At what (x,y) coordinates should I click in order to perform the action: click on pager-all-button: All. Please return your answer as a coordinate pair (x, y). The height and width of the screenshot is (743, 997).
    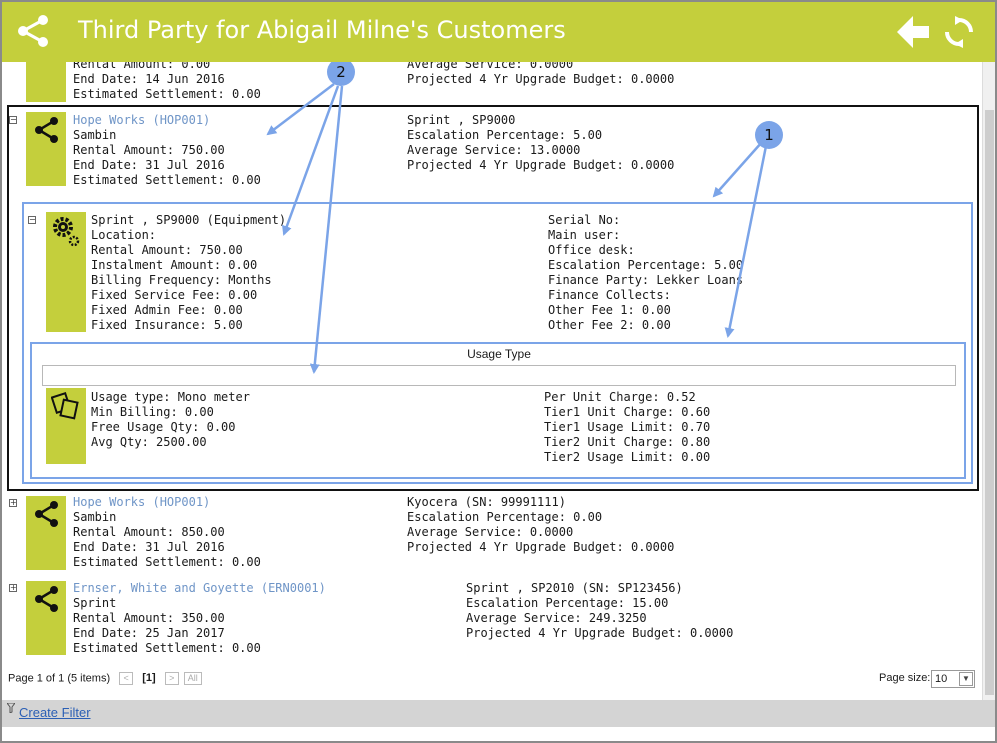
    Looking at the image, I should click on (192, 678).